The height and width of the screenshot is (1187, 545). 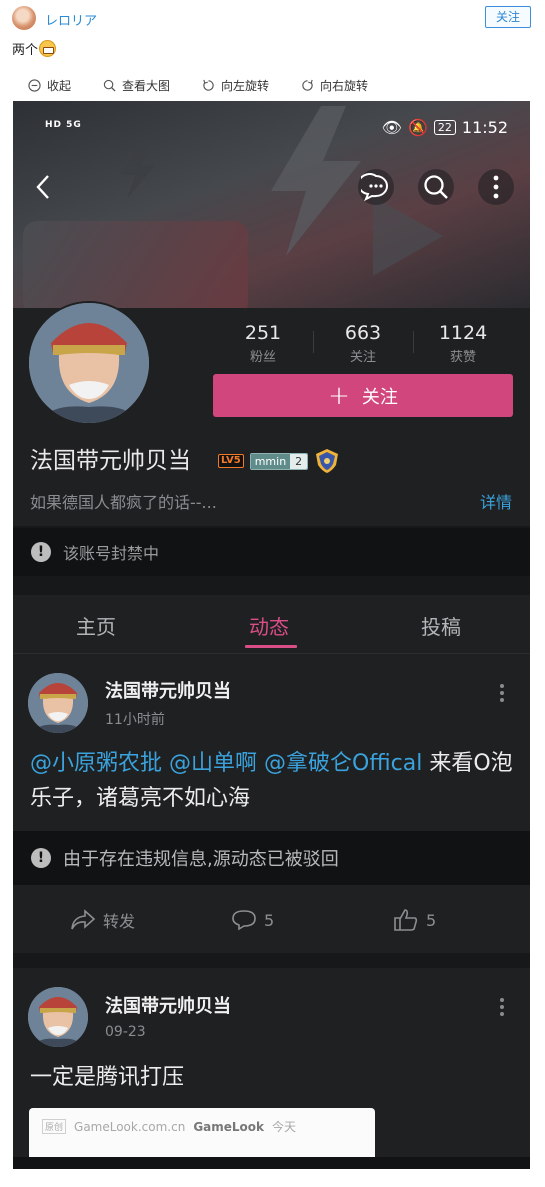 What do you see at coordinates (89, 363) in the screenshot?
I see `profile-avatar` at bounding box center [89, 363].